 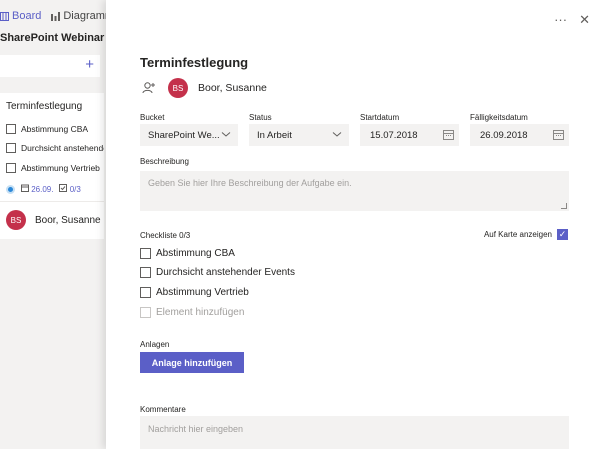 I want to click on board-icon, so click(x=4, y=16).